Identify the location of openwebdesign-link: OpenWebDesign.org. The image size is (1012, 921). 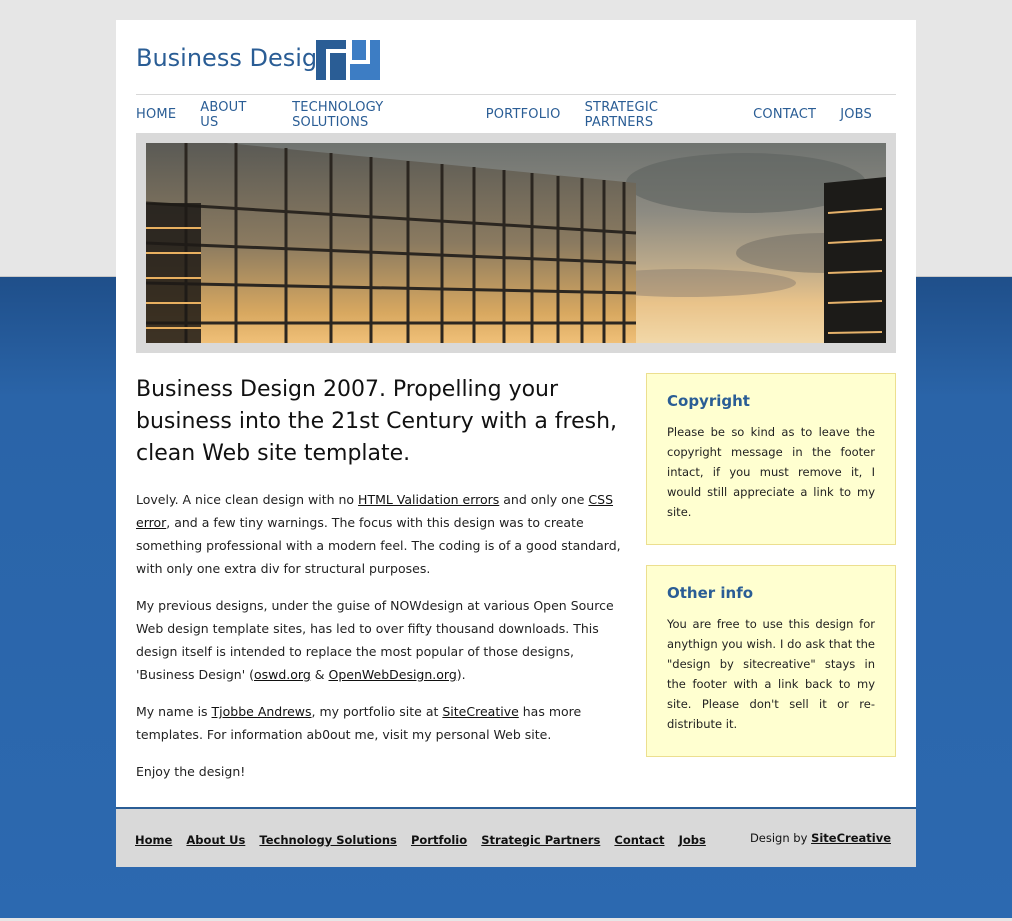
(392, 674).